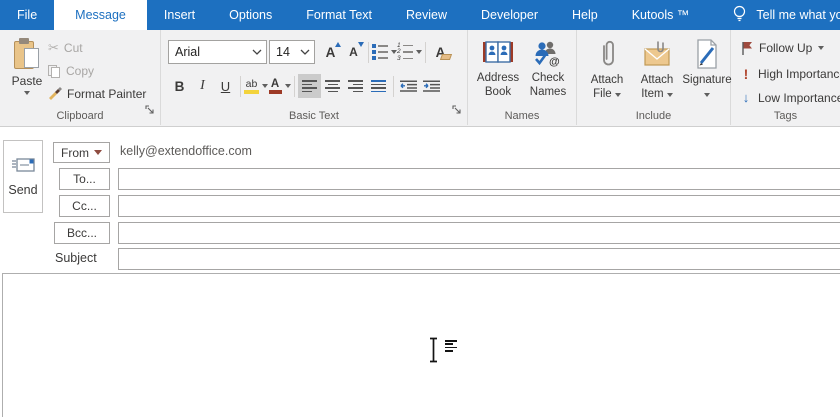 Image resolution: width=840 pixels, height=417 pixels. What do you see at coordinates (76, 258) in the screenshot?
I see `subject-label: Subject` at bounding box center [76, 258].